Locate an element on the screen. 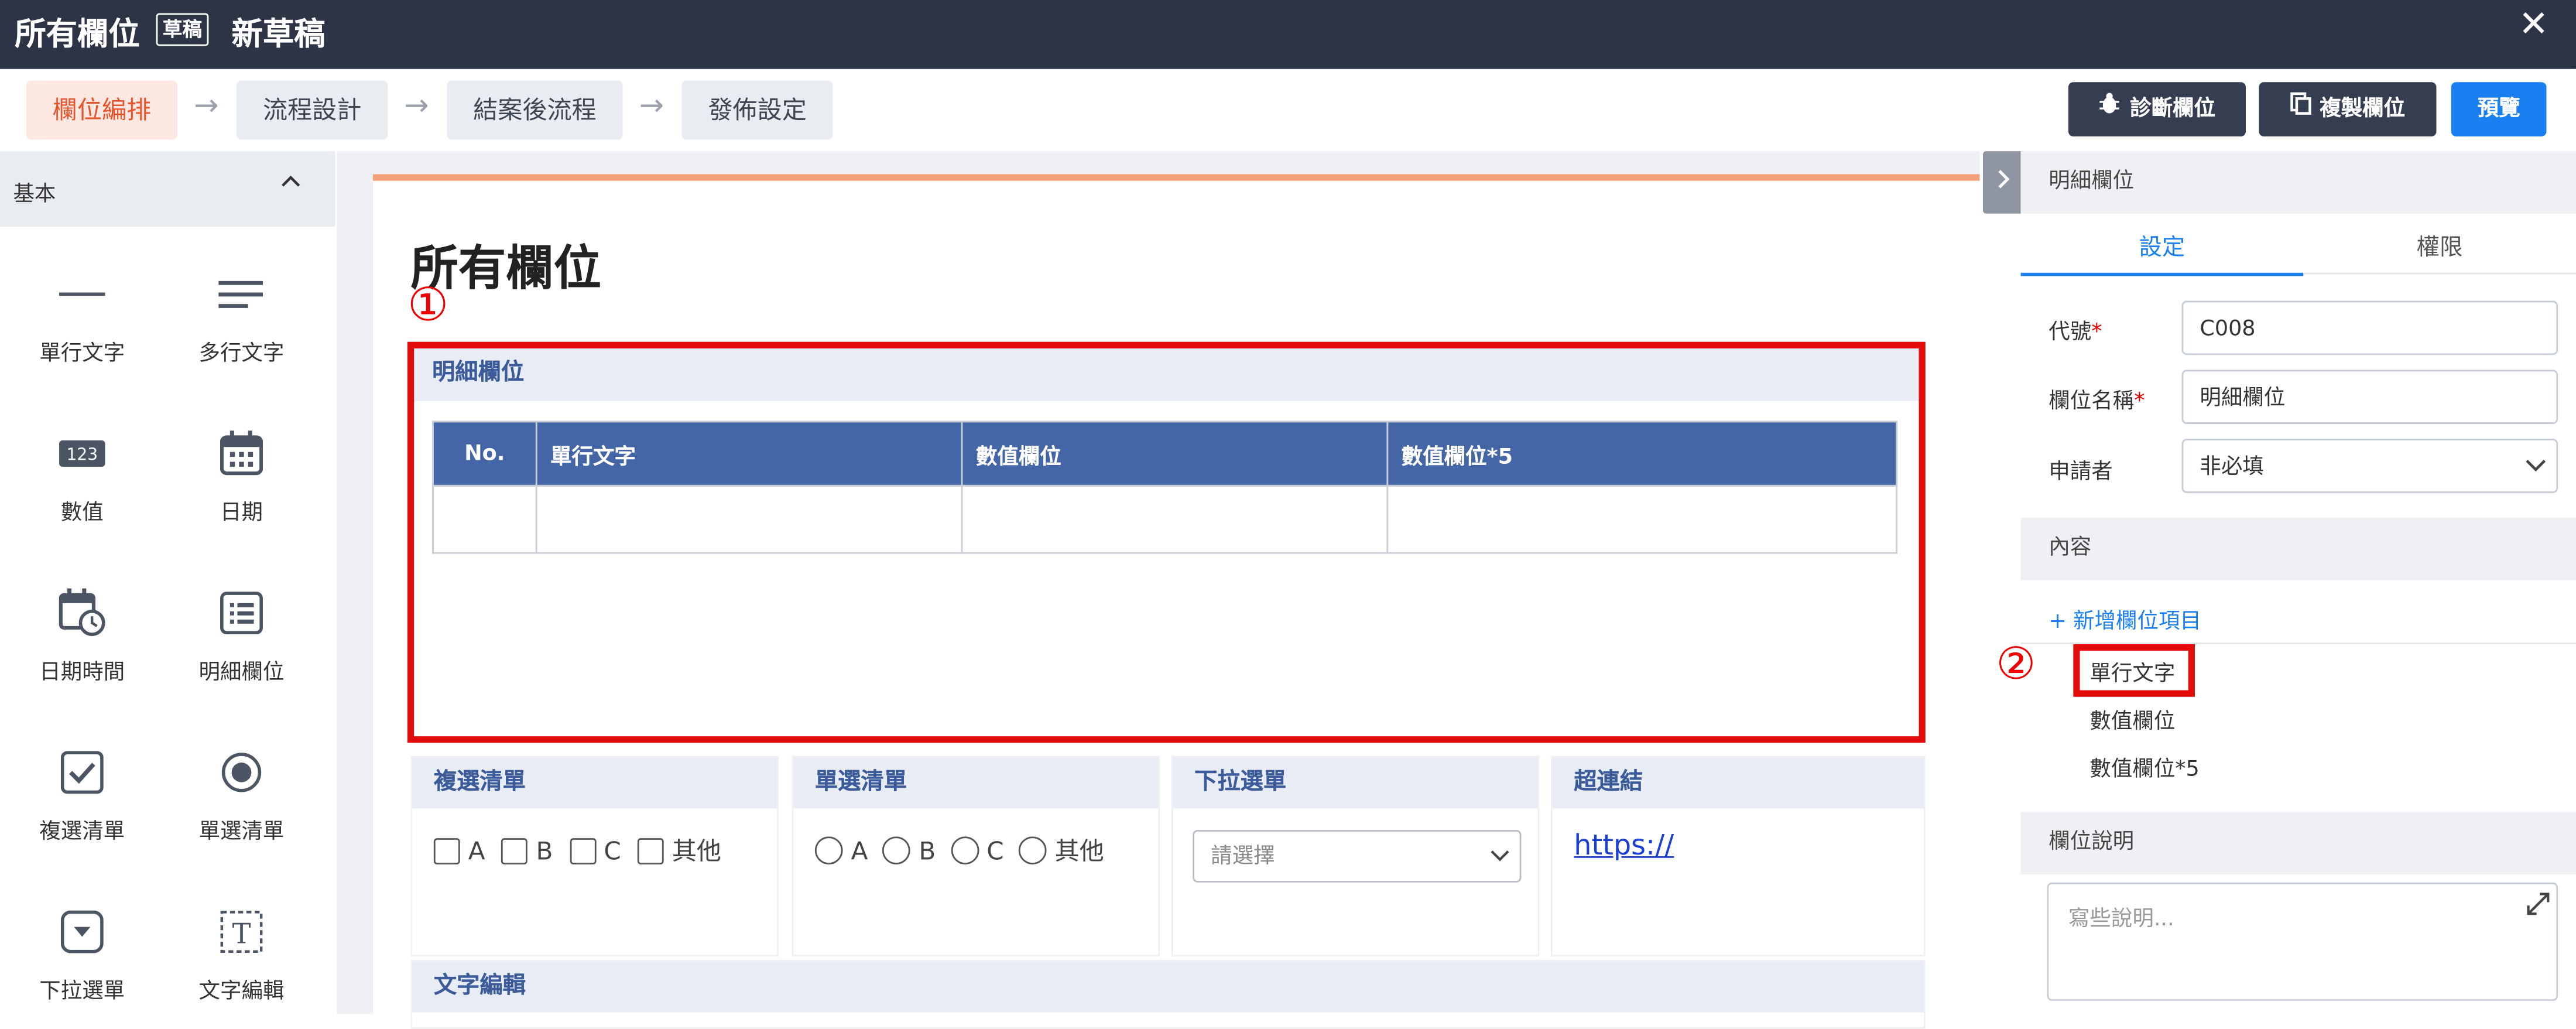 The height and width of the screenshot is (1029, 2576). title-bar: 所有欄位 草稿 新草稿 ✕ is located at coordinates (1288, 34).